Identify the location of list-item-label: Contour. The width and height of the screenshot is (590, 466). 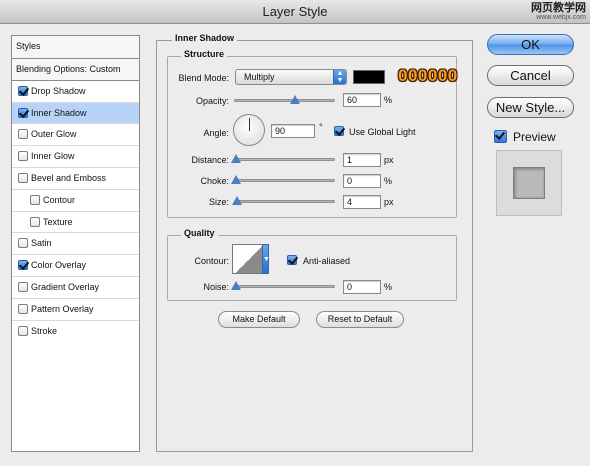
(59, 199).